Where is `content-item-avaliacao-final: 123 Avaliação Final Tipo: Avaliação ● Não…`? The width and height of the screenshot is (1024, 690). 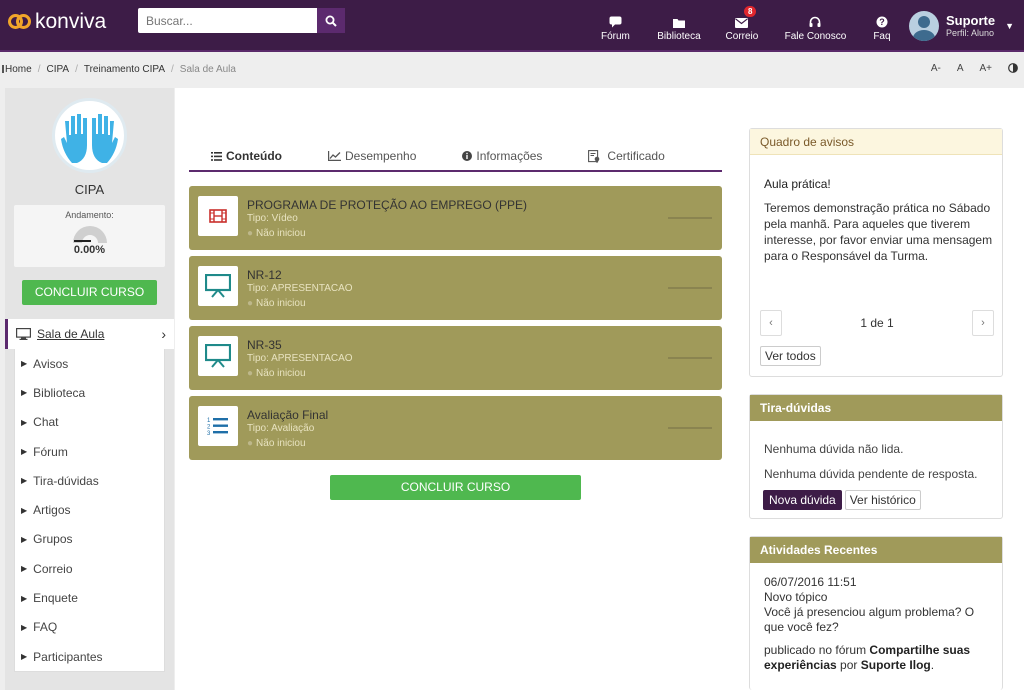
content-item-avaliacao-final: 123 Avaliação Final Tipo: Avaliação ● Não… is located at coordinates (455, 428).